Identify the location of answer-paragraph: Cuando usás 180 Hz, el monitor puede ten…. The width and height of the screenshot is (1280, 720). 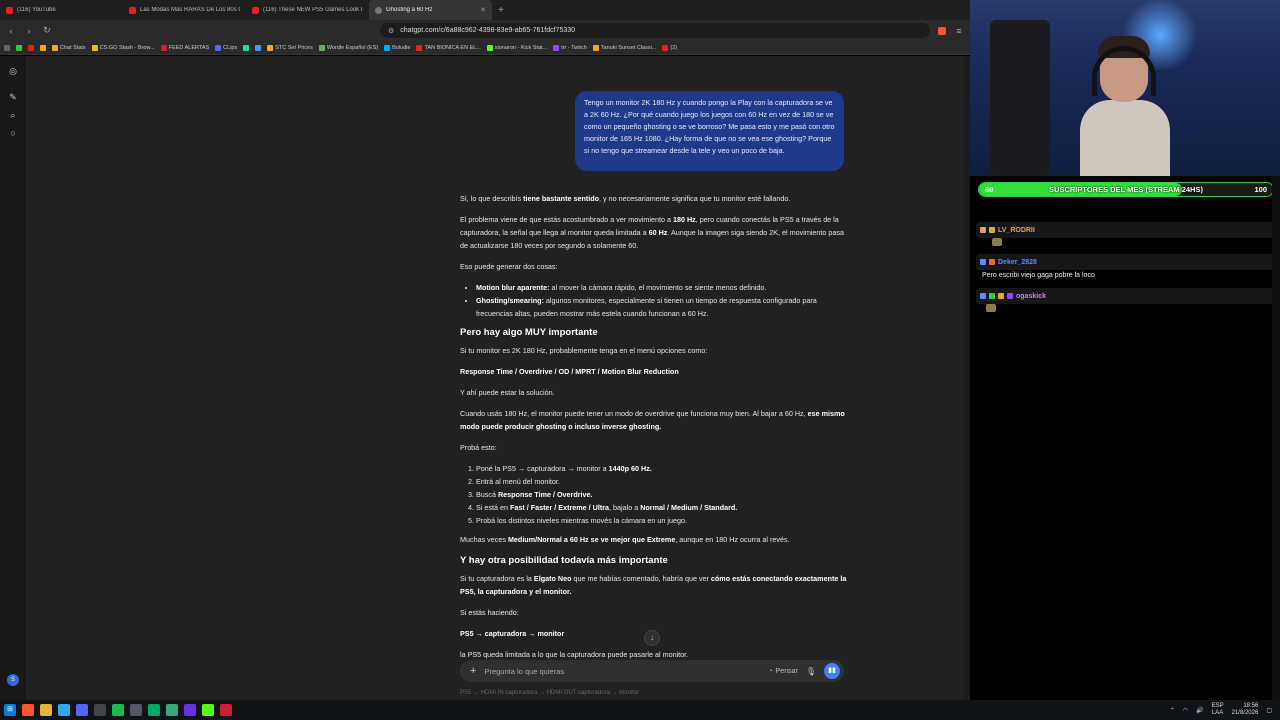
(652, 420).